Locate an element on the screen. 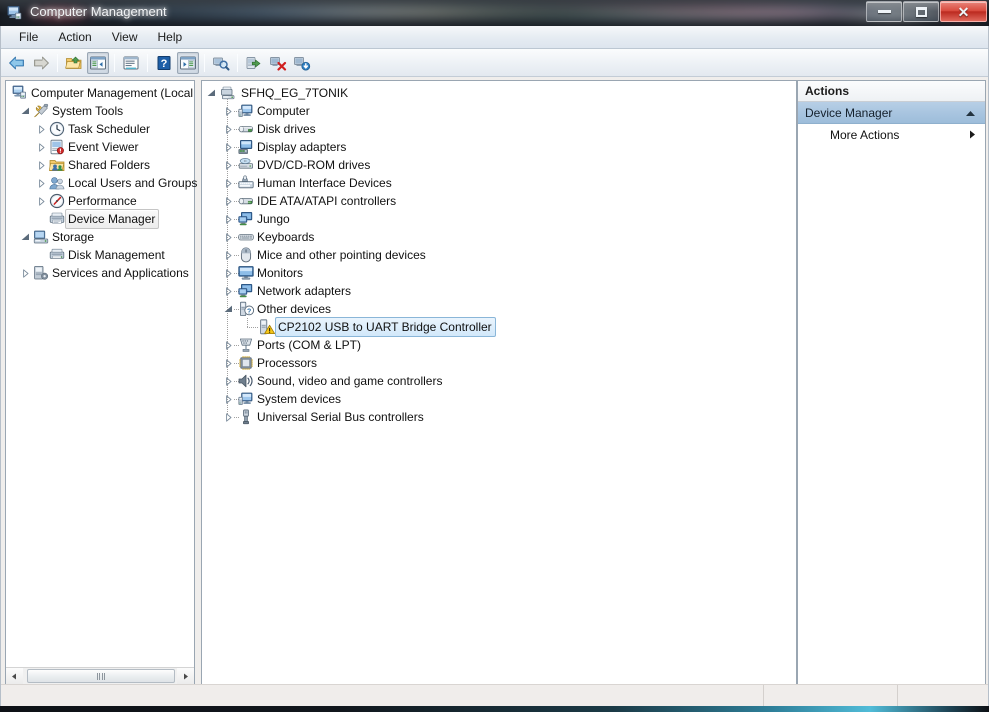 The height and width of the screenshot is (712, 989). menu-file: File is located at coordinates (28, 37).